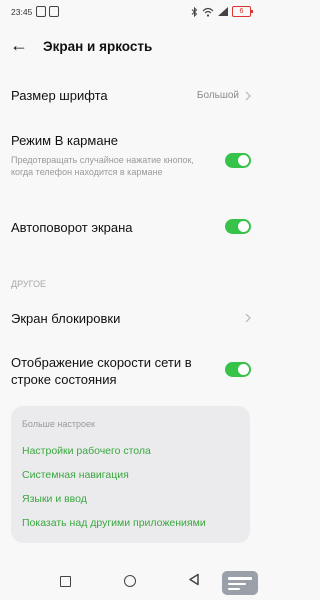  What do you see at coordinates (22, 12) in the screenshot?
I see `status-time: 23:45` at bounding box center [22, 12].